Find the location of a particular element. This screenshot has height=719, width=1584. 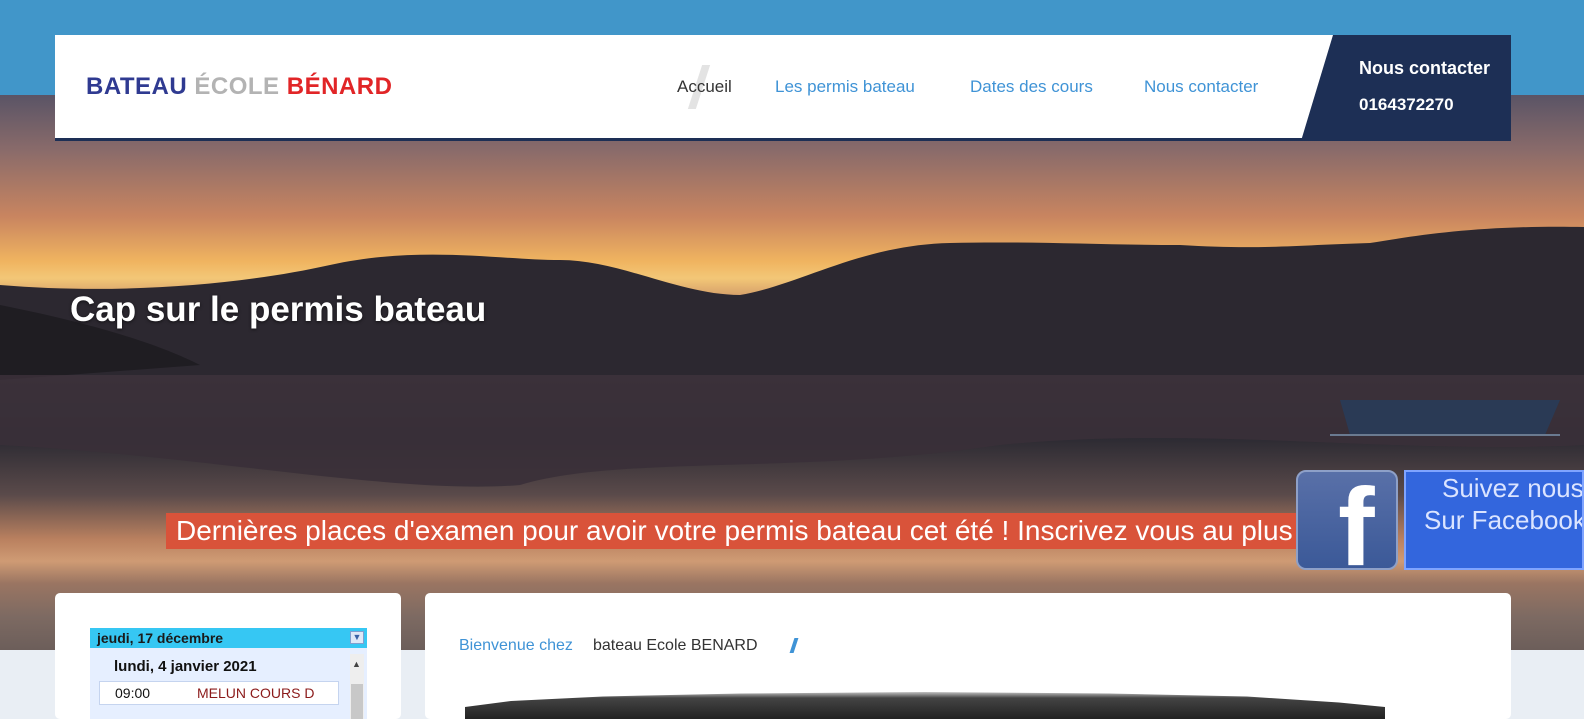

logo-part-bateau: BATEAU is located at coordinates (137, 86).